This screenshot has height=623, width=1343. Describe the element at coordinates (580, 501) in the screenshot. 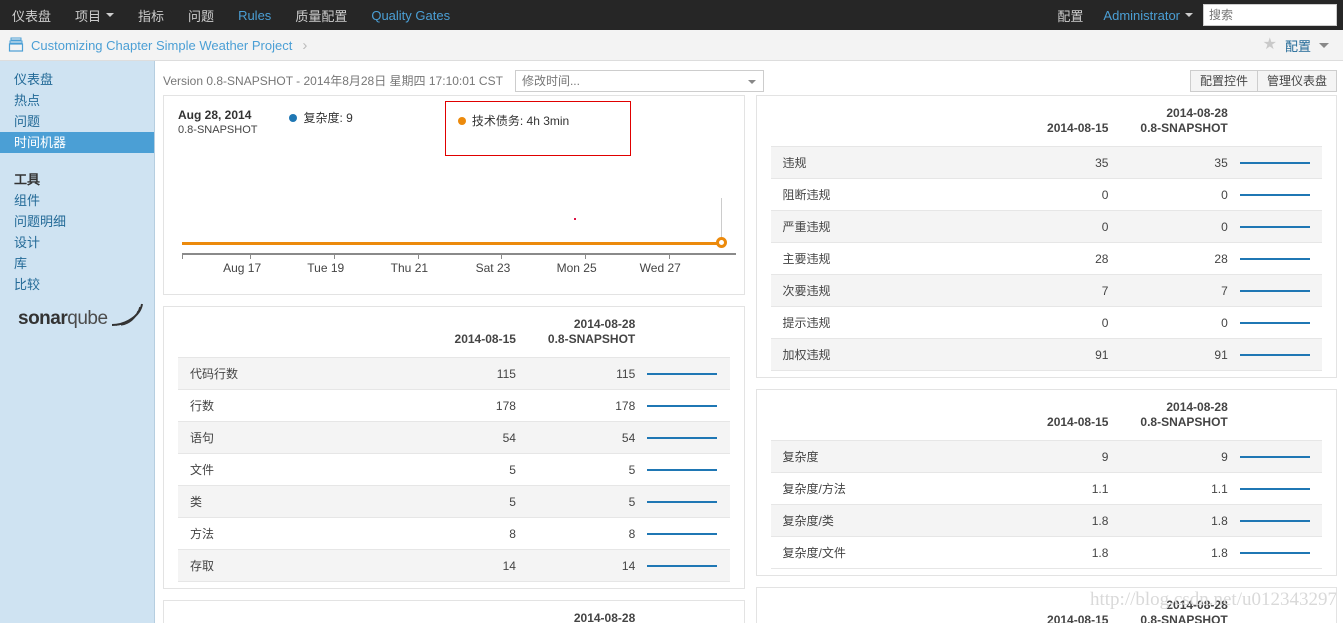

I see `cell-period2-value: 5` at that location.